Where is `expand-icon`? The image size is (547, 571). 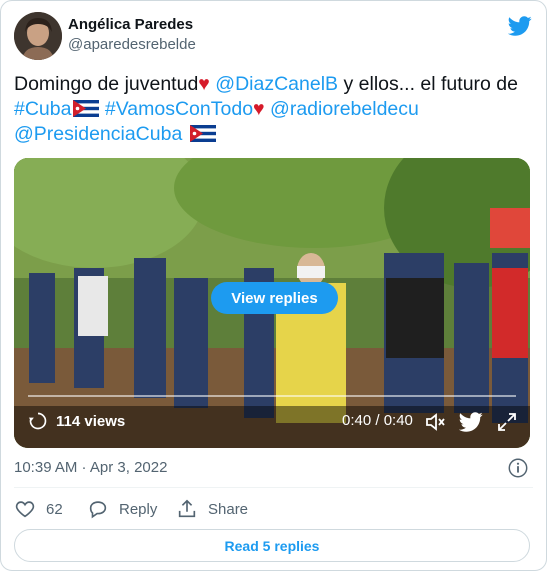
expand-icon is located at coordinates (507, 422).